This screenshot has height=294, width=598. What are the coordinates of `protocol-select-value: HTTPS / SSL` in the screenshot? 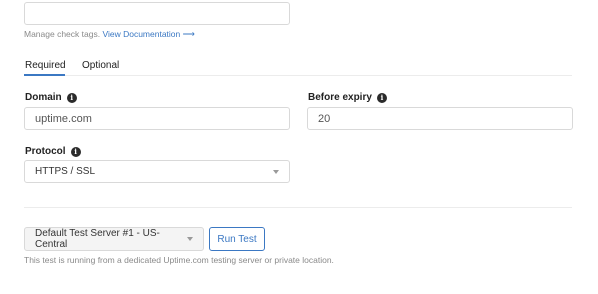 It's located at (65, 171).